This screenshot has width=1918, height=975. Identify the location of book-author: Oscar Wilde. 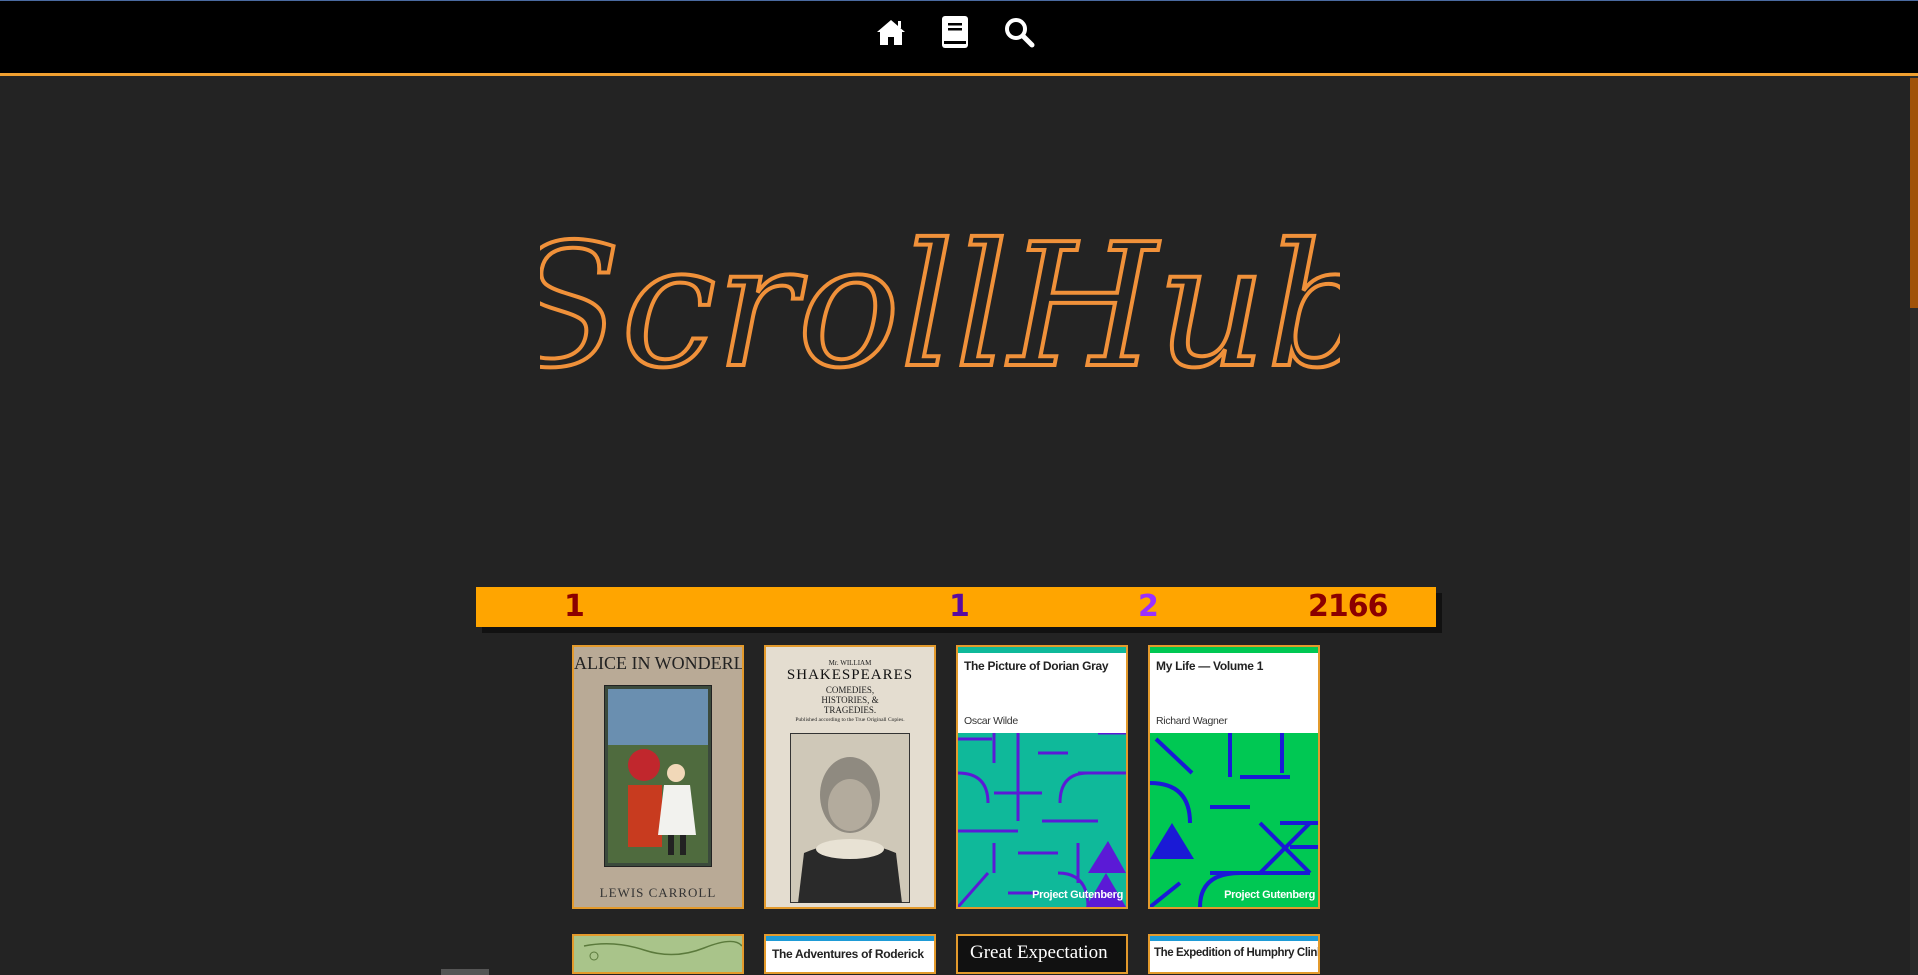
(991, 721).